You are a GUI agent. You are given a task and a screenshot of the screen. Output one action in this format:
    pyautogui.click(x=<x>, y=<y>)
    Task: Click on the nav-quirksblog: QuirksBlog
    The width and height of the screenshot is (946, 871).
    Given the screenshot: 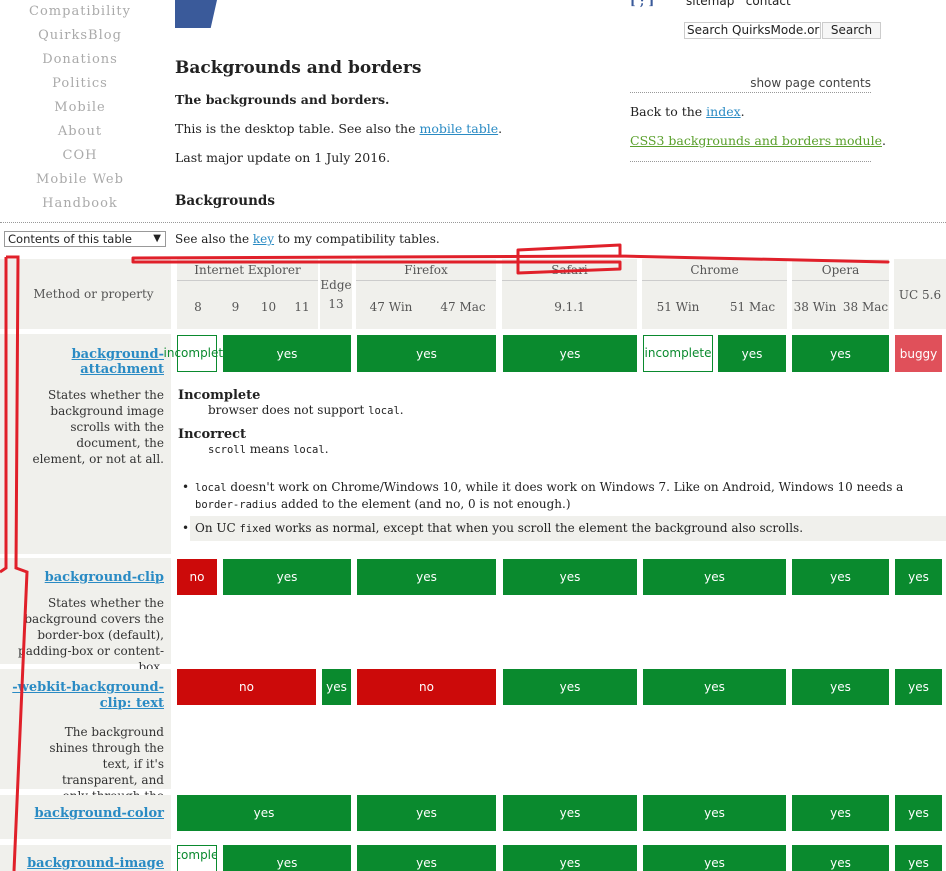 What is the action you would take?
    pyautogui.click(x=80, y=35)
    